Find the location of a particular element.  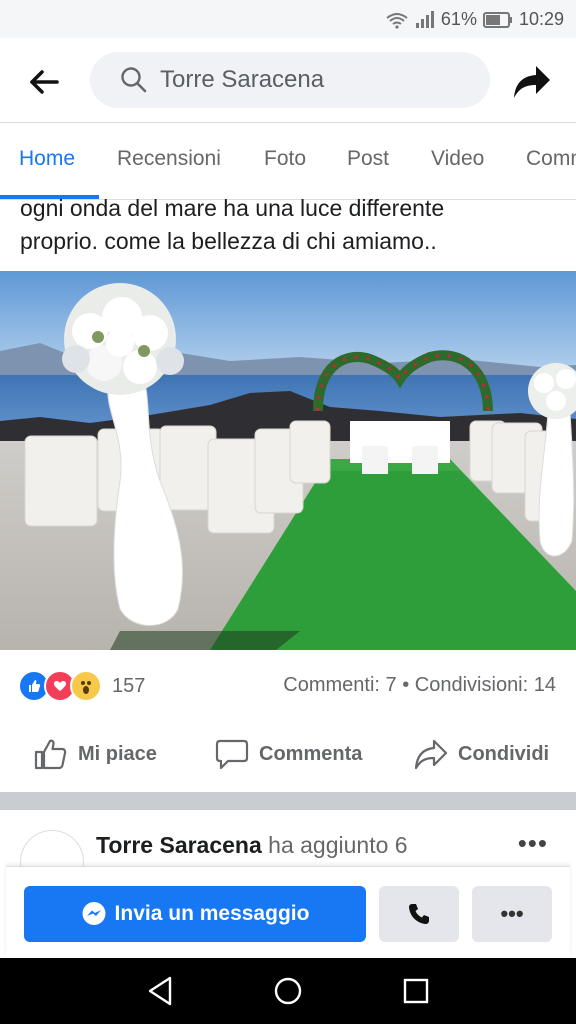

page-name-link: Torre Saracena is located at coordinates (179, 845).